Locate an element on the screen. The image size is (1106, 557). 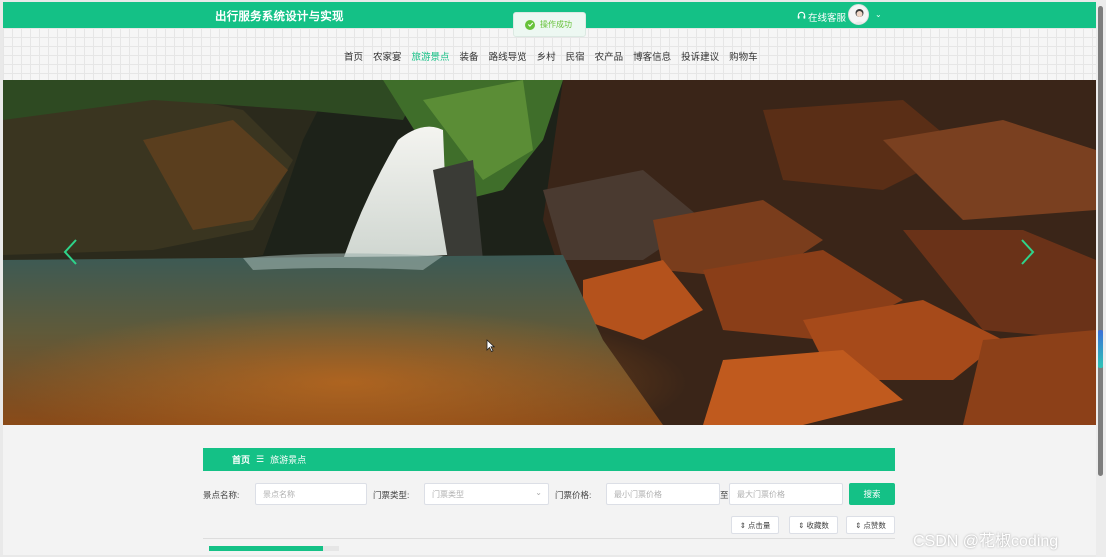
headset-icon is located at coordinates (801, 17).